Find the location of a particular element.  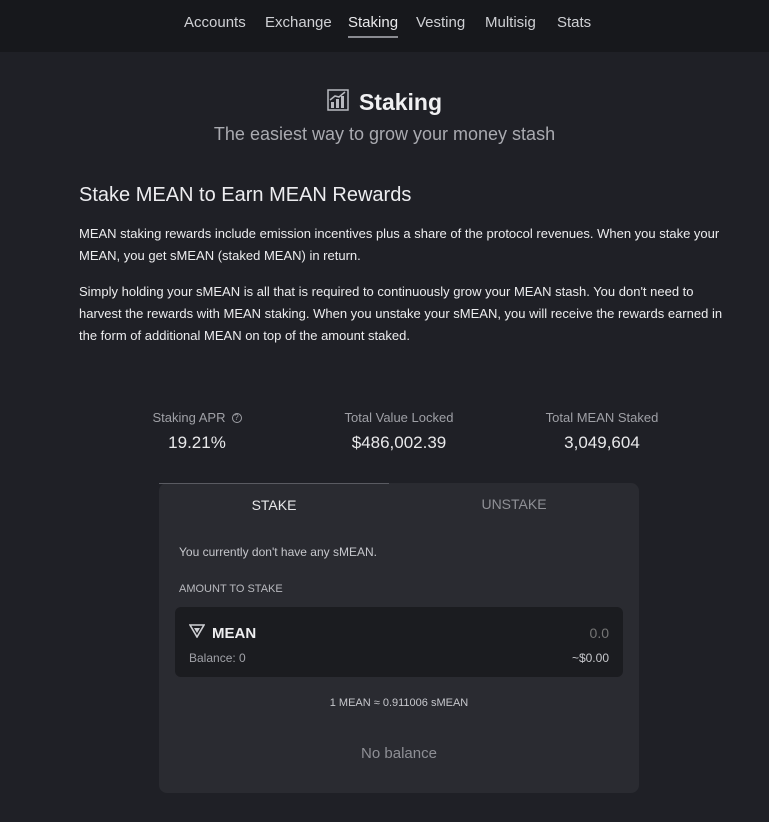

tab-exchange: Exchange is located at coordinates (298, 25).